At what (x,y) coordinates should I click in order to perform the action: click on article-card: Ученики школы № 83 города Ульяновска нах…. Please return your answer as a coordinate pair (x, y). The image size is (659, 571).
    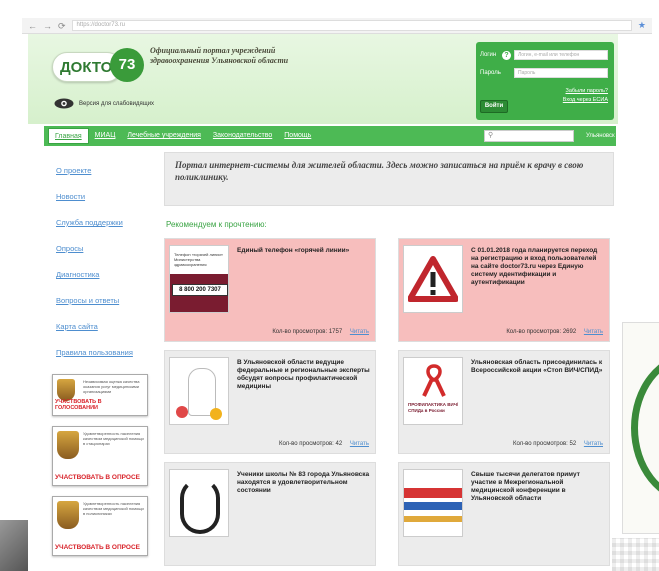
    Looking at the image, I should click on (270, 514).